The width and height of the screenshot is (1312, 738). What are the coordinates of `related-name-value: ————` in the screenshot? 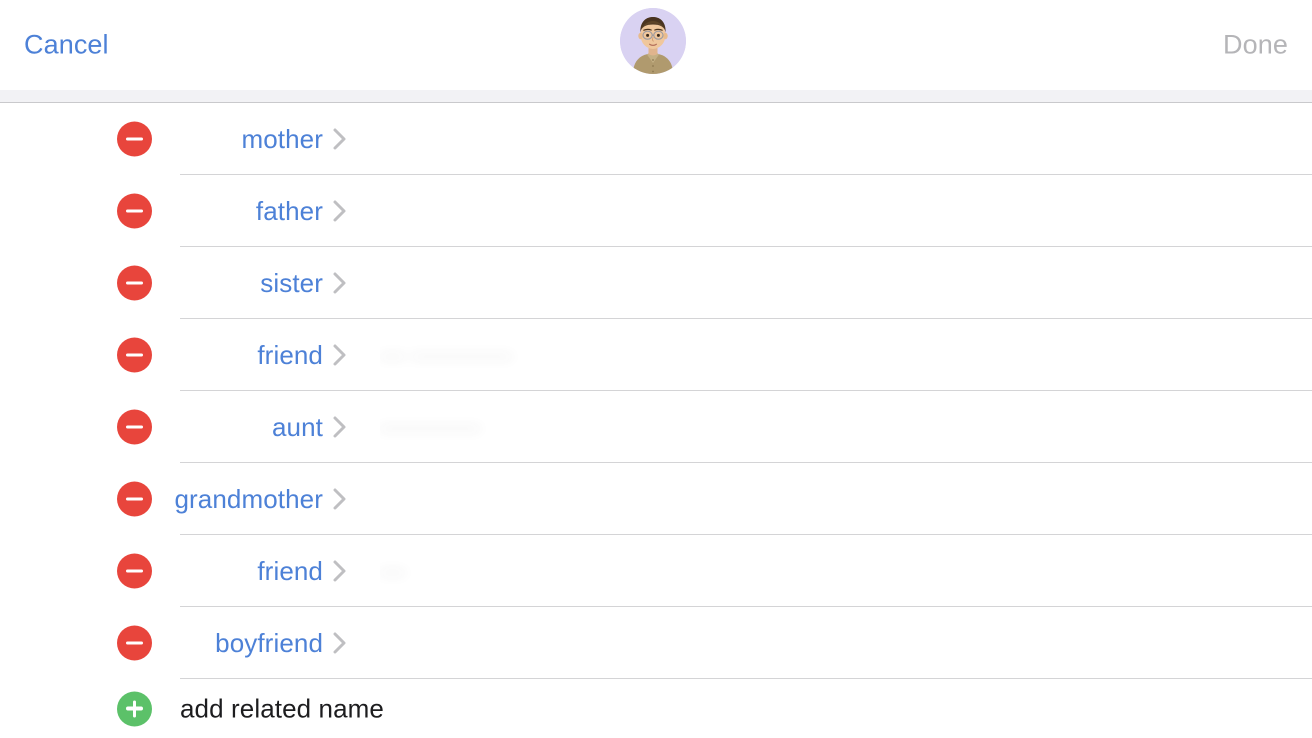 It's located at (430, 426).